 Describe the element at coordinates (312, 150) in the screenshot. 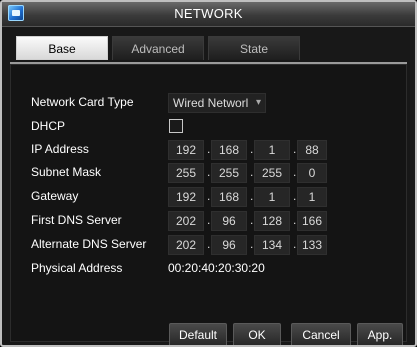

I see `ip-octet-4: 88` at that location.